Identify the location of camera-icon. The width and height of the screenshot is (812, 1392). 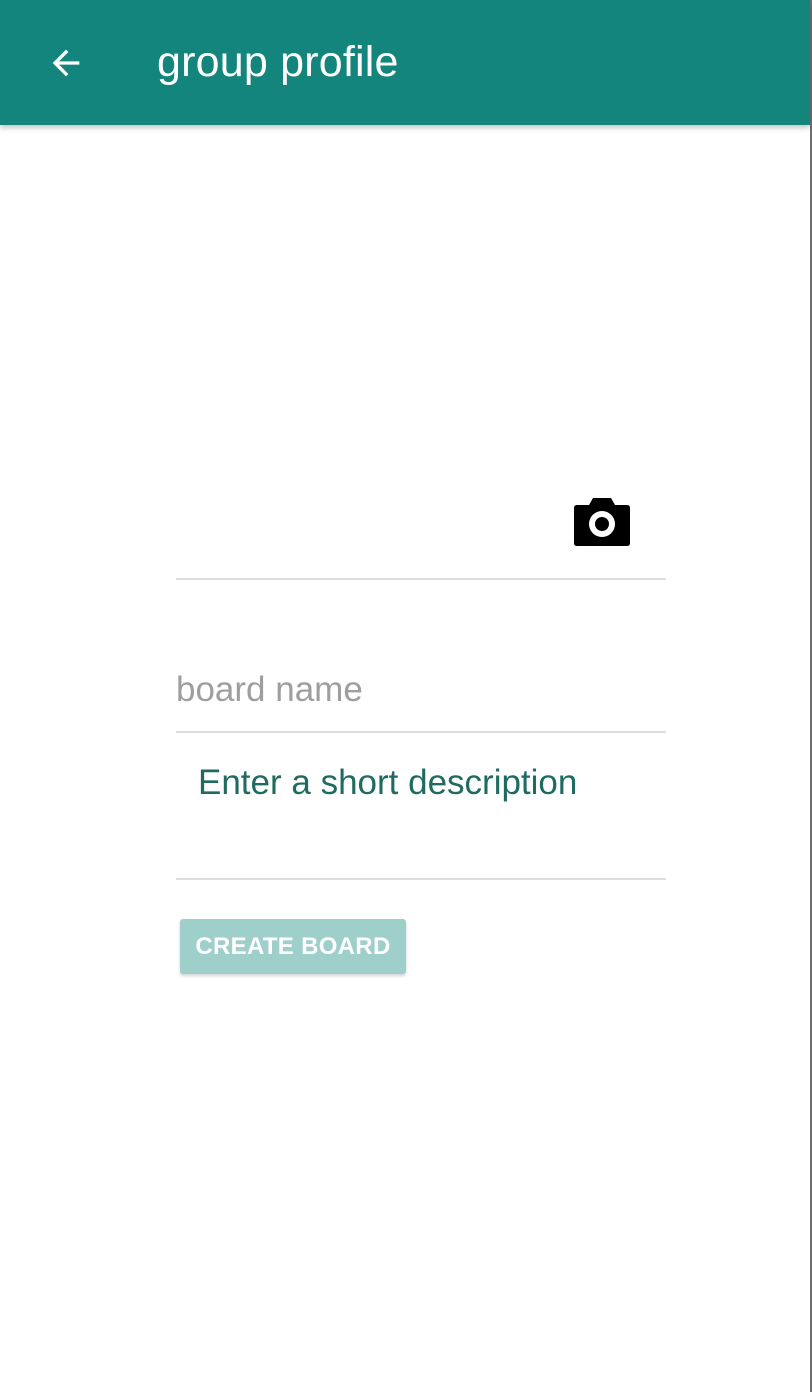
(602, 522).